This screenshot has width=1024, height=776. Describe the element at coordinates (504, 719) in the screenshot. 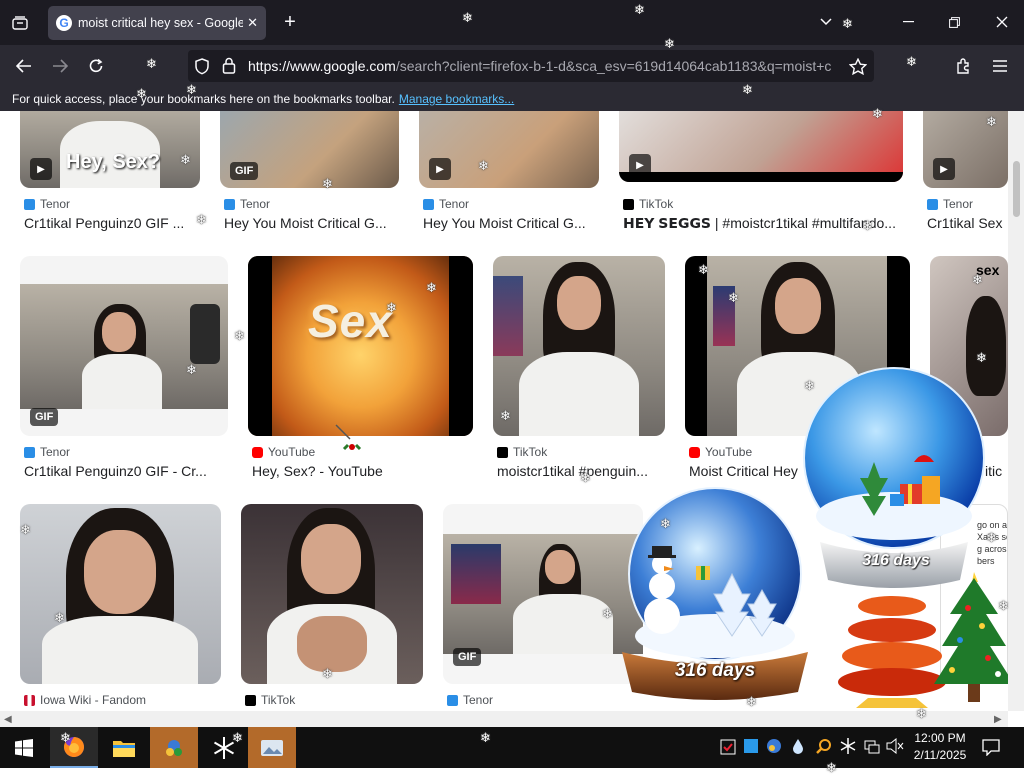

I see `horizontal-scrollbar: ◀ ▶` at that location.